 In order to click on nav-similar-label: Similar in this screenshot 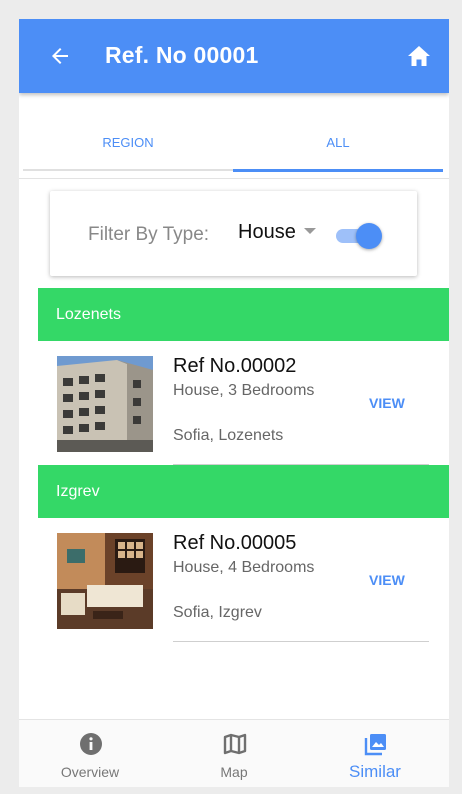, I will do `click(375, 771)`.